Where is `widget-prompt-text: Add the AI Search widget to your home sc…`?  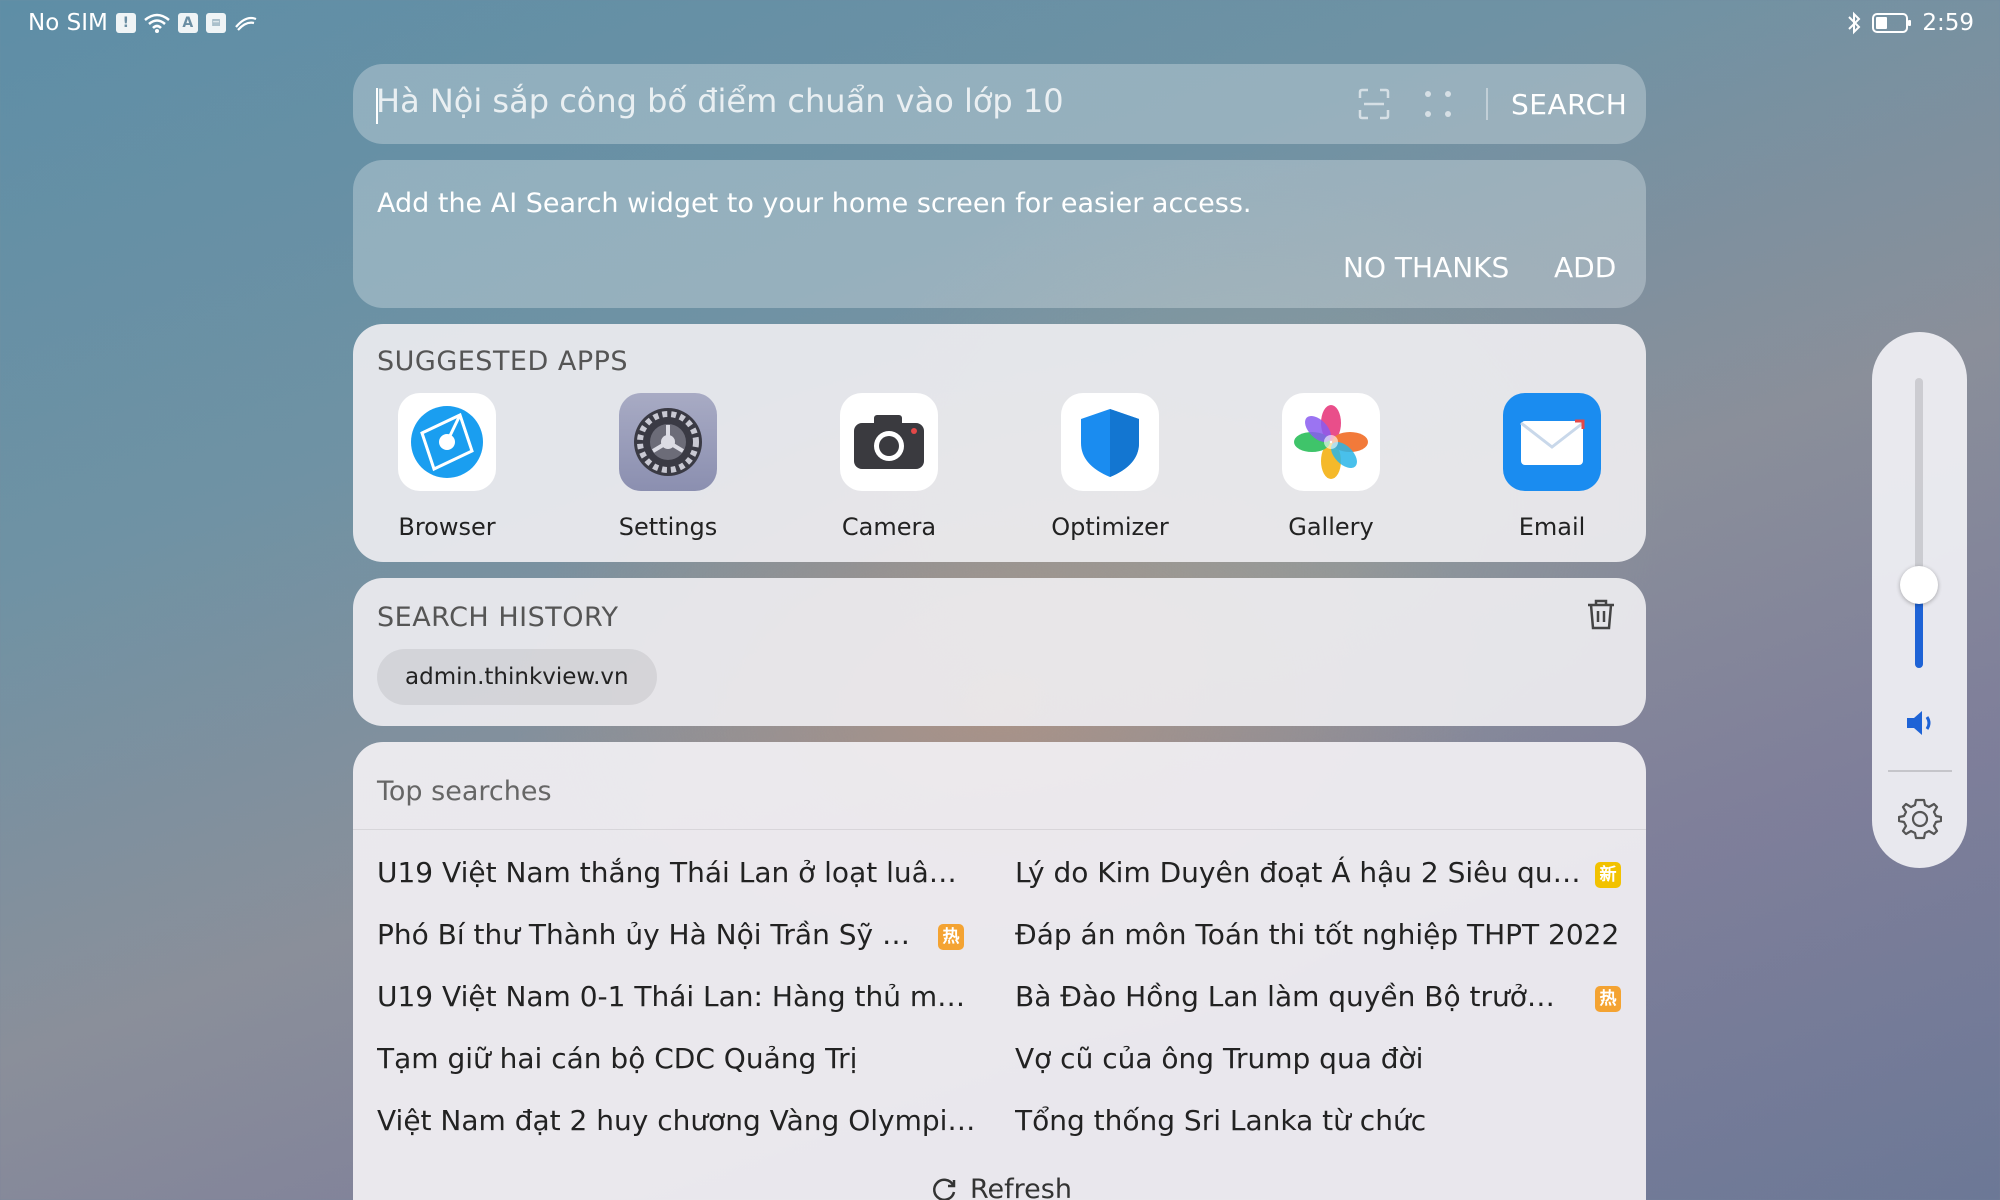
widget-prompt-text: Add the AI Search widget to your home sc… is located at coordinates (814, 203).